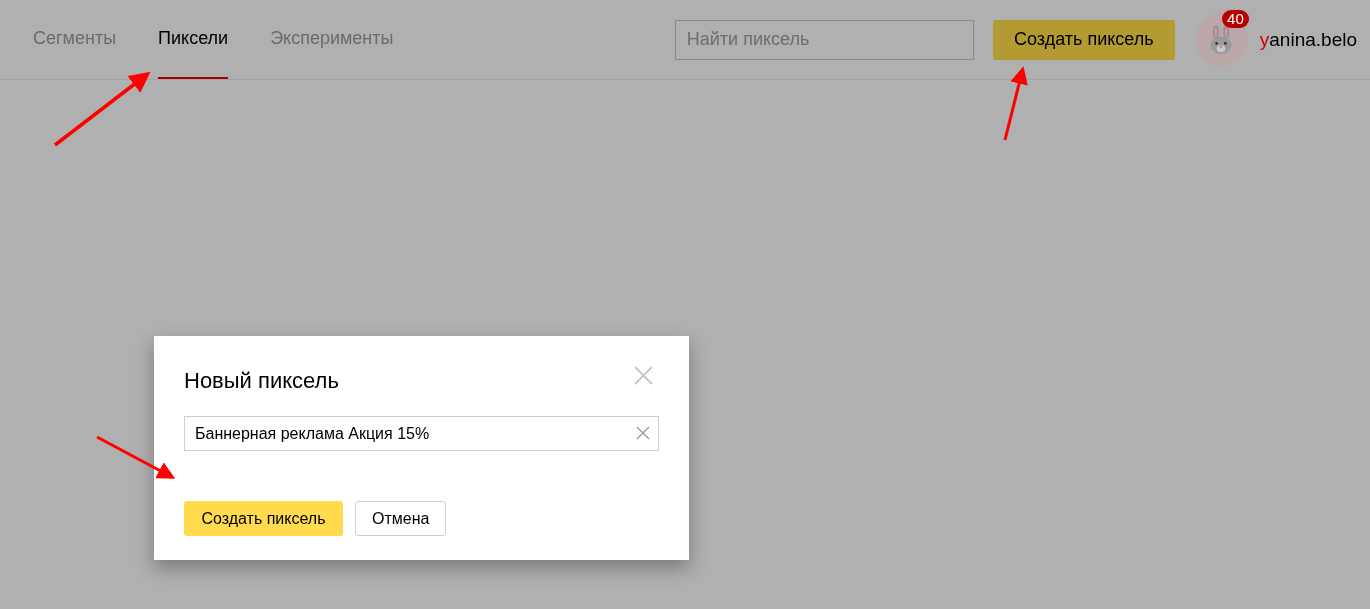 This screenshot has width=1370, height=609. I want to click on avatar: 40, so click(1221, 39).